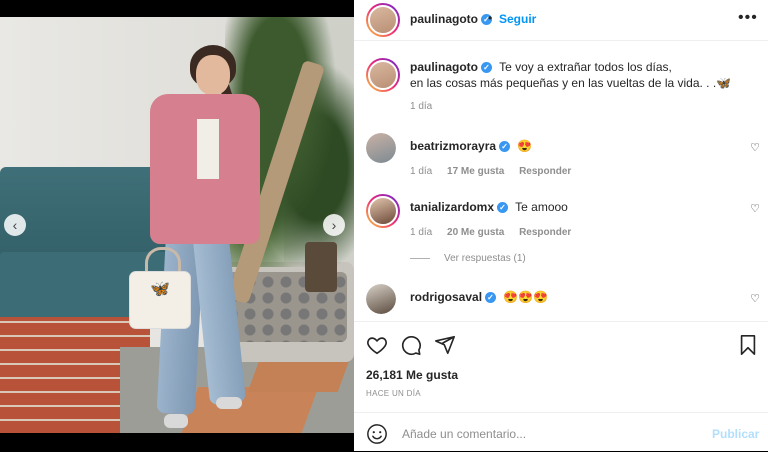  I want to click on comment-text: beatrizmorayra ✓ 😍, so click(471, 146).